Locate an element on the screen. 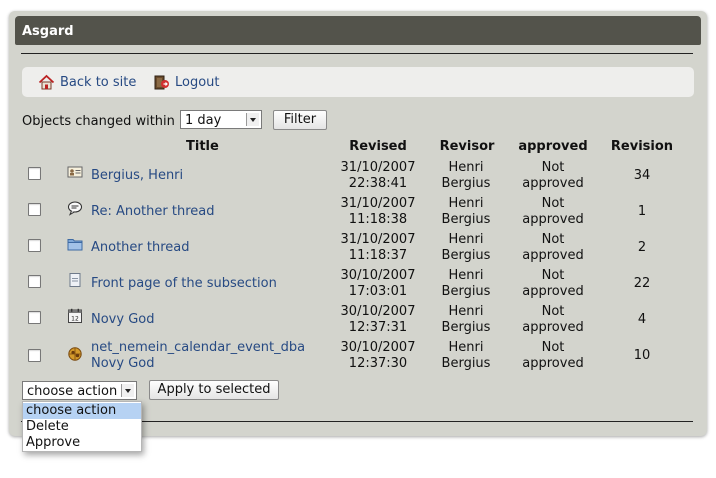 The width and height of the screenshot is (716, 478). row-revised: 30/10/2007 12:37:31 is located at coordinates (378, 320).